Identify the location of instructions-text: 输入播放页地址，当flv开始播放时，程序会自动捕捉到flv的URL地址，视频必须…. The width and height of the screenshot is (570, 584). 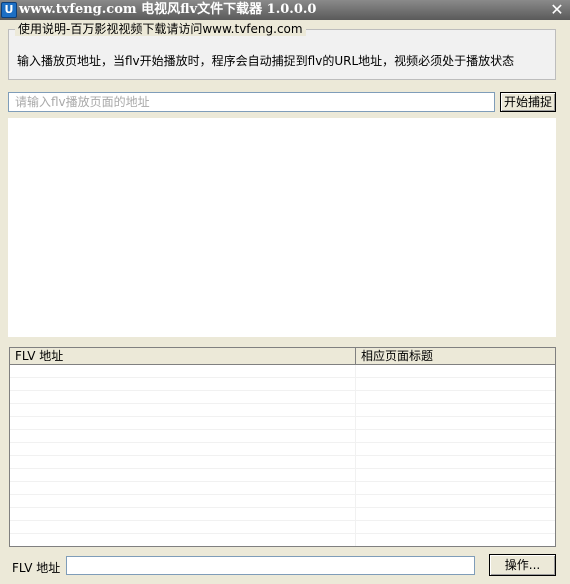
(266, 61).